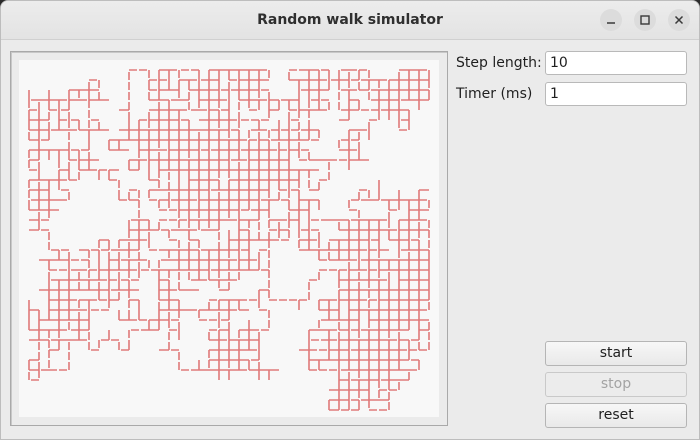  I want to click on reset-button: reset, so click(616, 415).